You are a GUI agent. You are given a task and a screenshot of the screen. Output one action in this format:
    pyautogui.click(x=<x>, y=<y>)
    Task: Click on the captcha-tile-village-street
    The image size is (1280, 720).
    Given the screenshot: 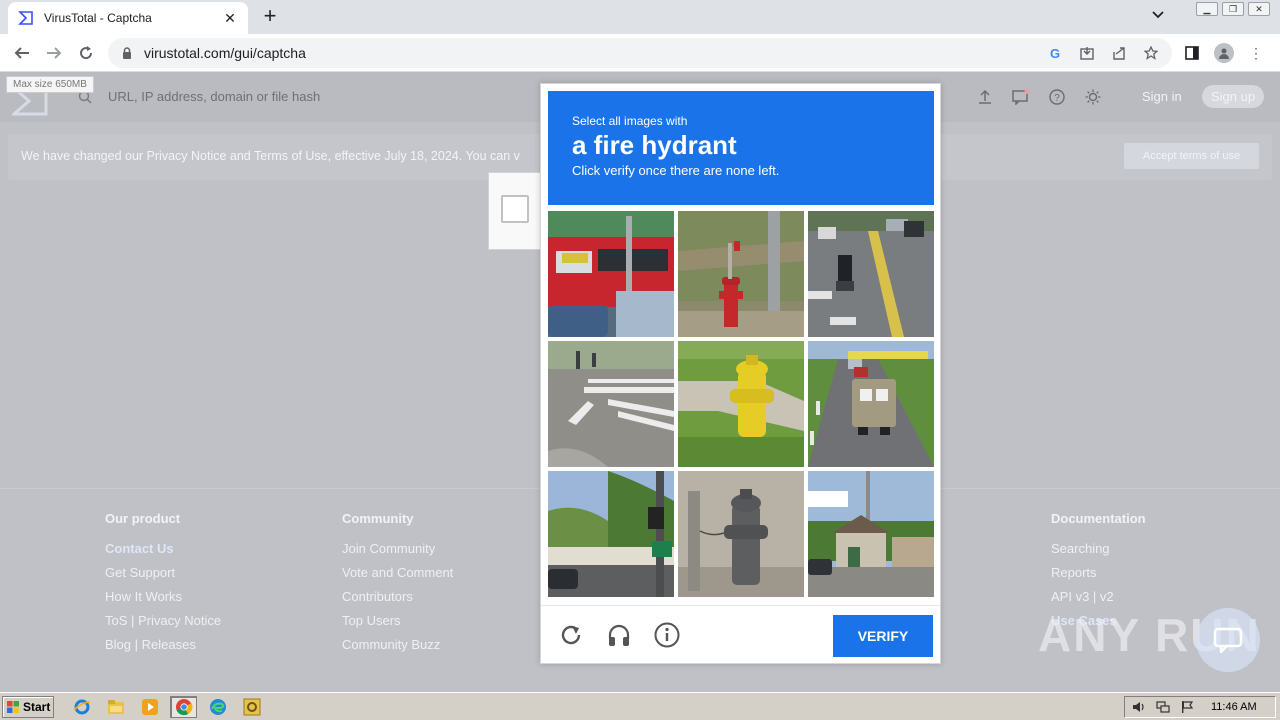 What is the action you would take?
    pyautogui.click(x=871, y=534)
    